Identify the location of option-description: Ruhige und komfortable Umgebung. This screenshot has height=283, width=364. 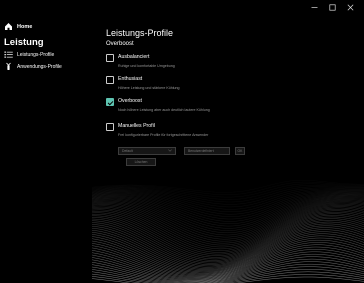
(146, 66).